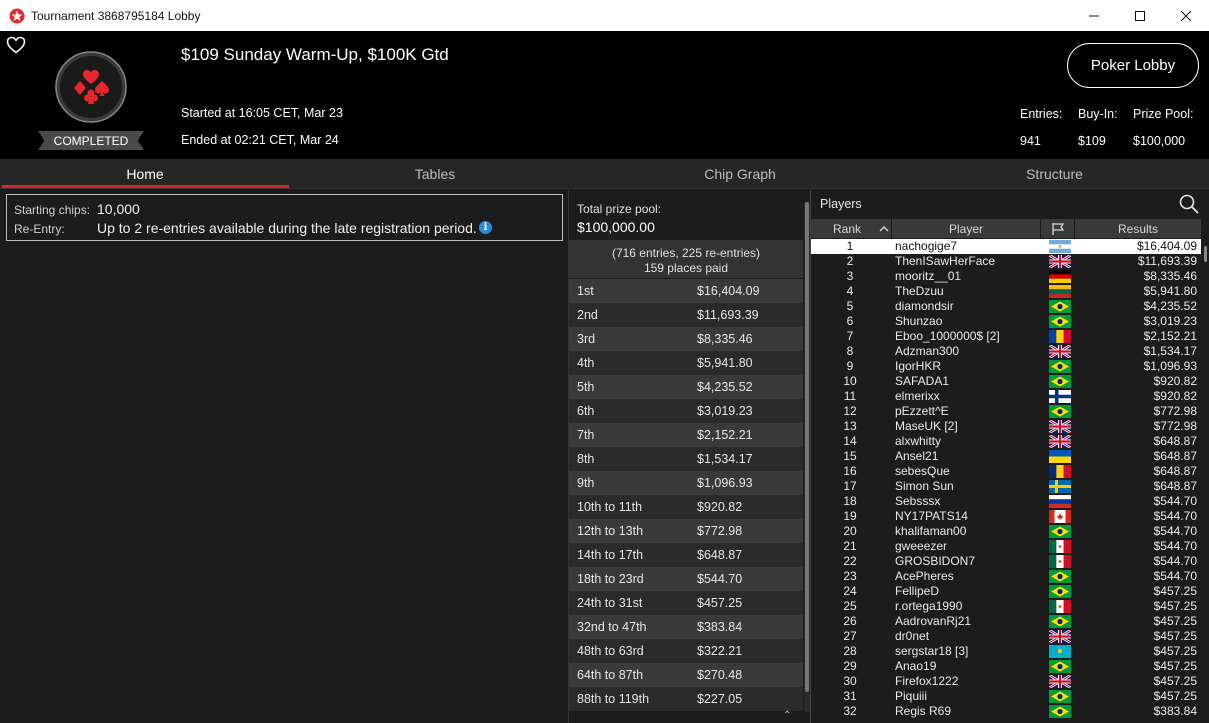 The image size is (1209, 723). Describe the element at coordinates (1006, 486) in the screenshot. I see `player-row: 17 Simon Sun $648.87` at that location.